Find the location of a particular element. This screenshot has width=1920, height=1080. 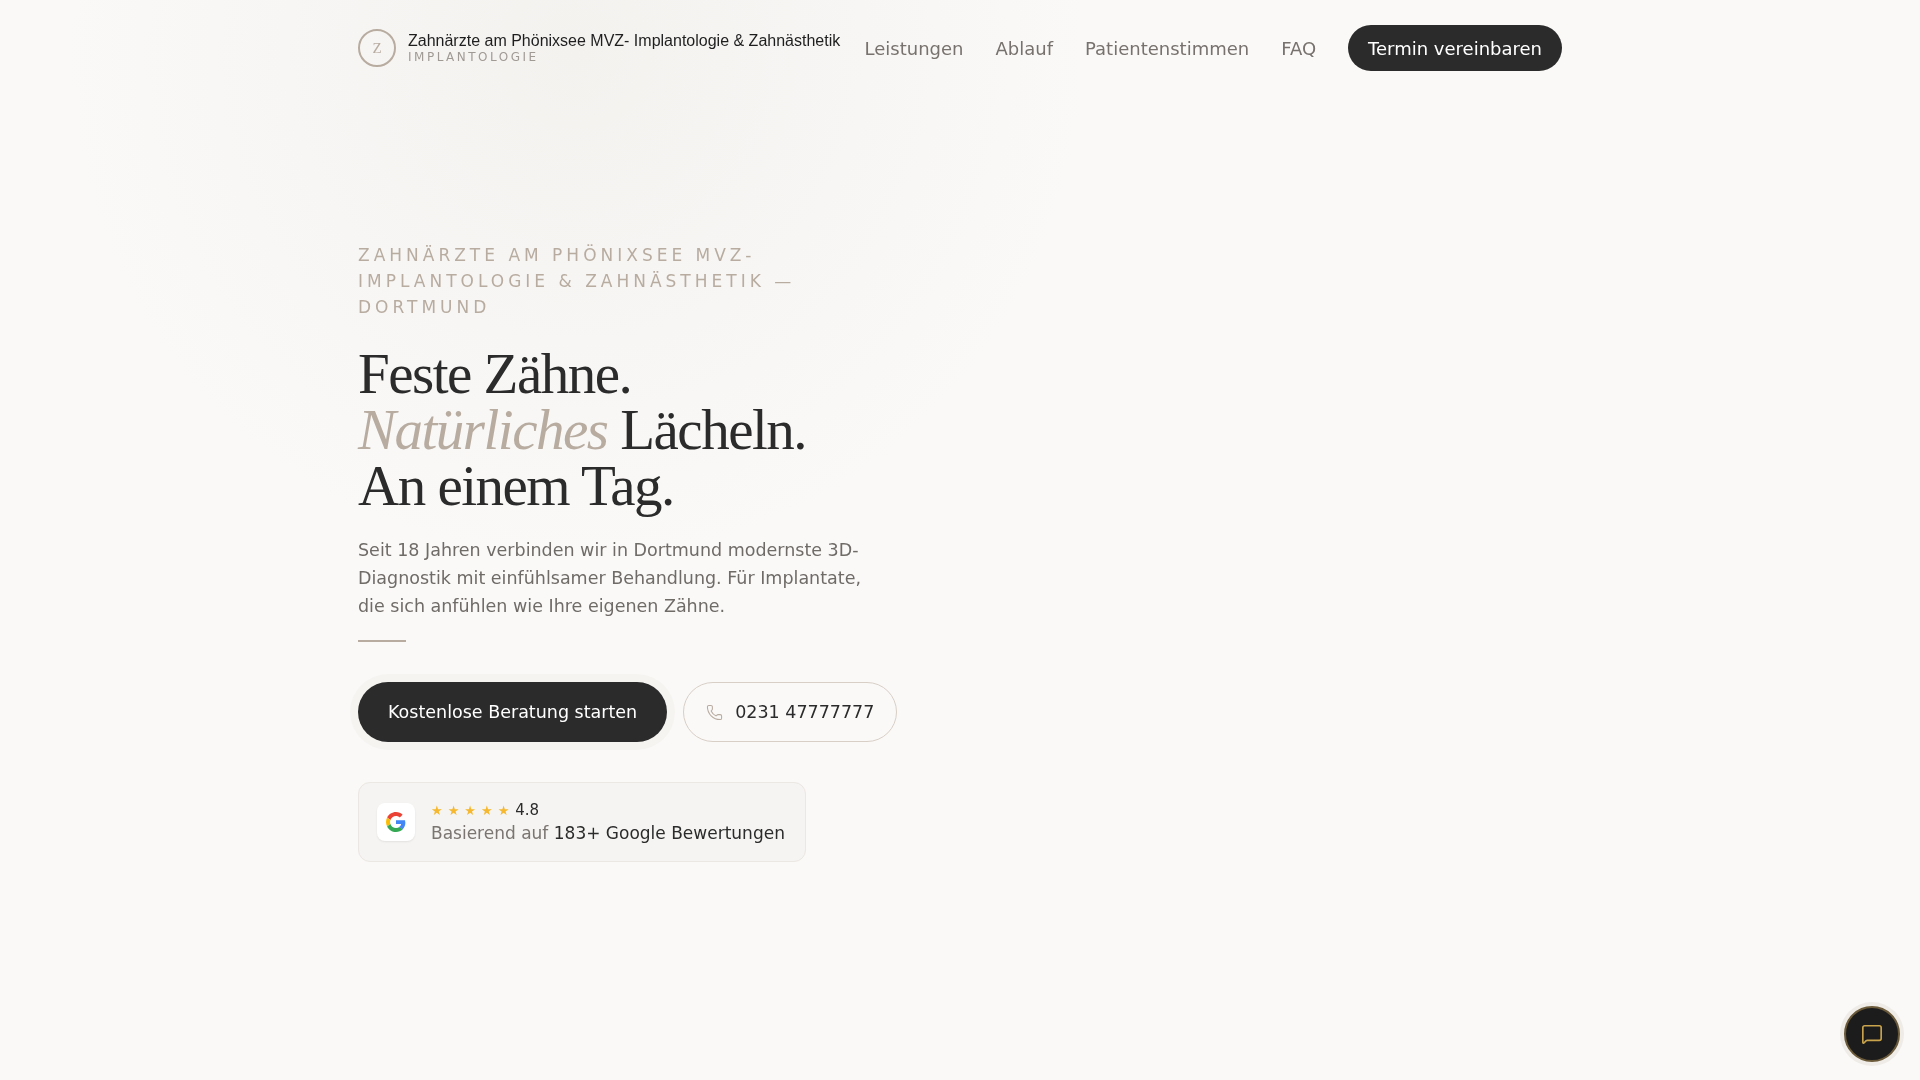

google-logo-icon is located at coordinates (396, 822).